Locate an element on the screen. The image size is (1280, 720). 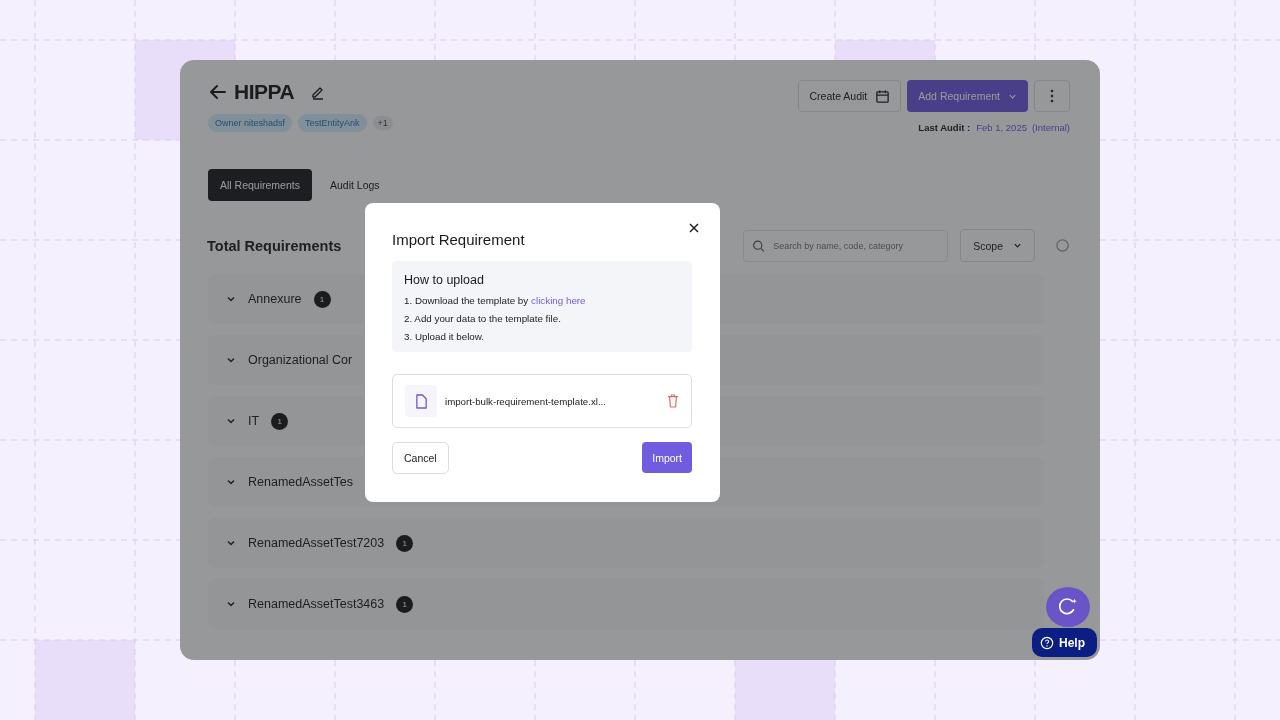
group-name: IT is located at coordinates (254, 421).